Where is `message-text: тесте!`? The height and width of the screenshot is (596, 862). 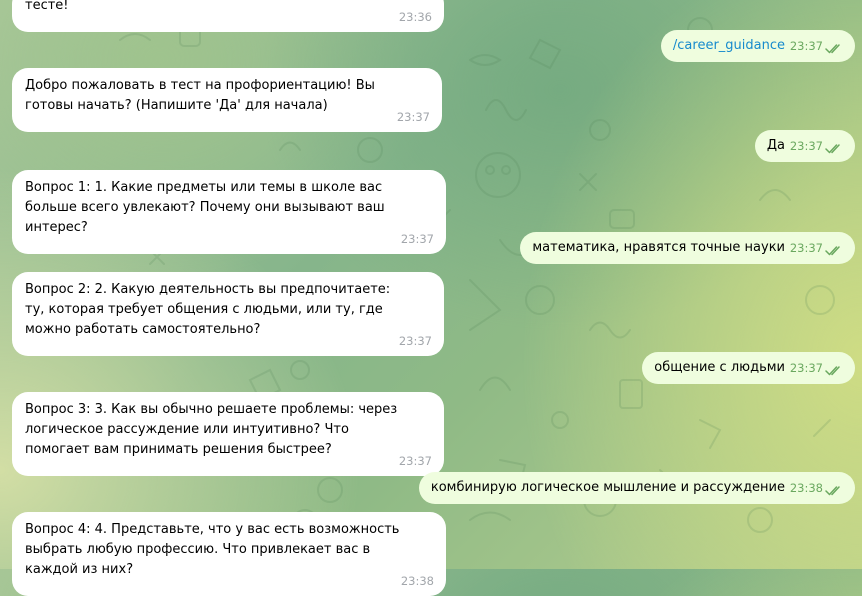 message-text: тесте! is located at coordinates (47, 6).